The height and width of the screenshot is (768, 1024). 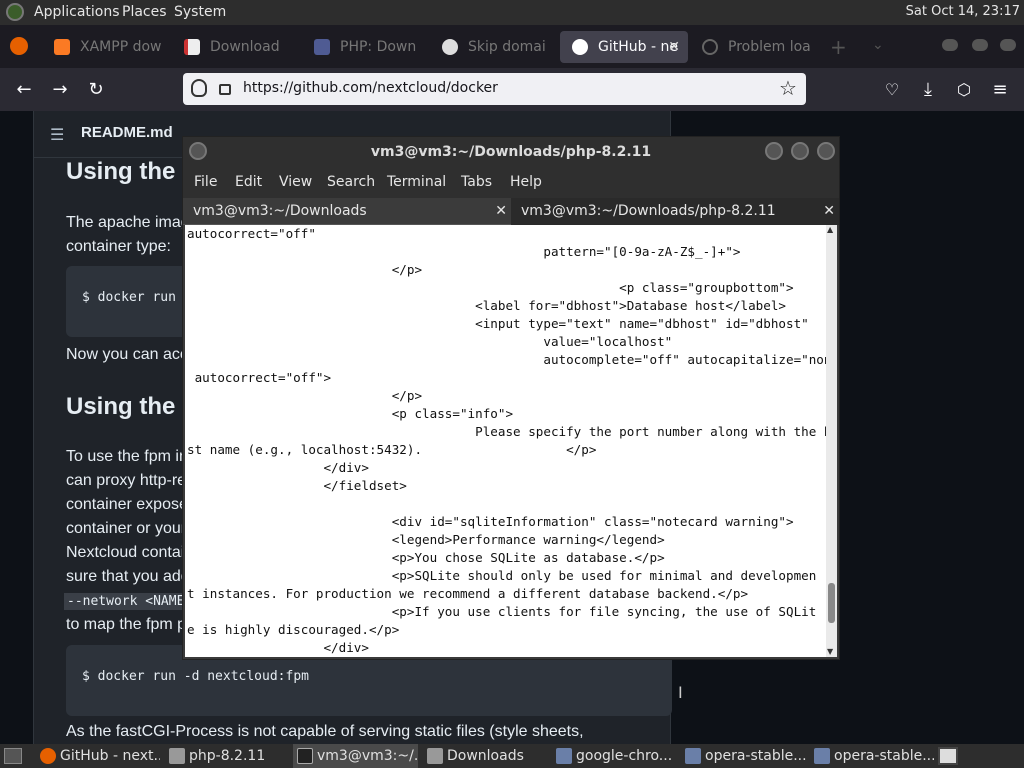 What do you see at coordinates (1000, 90) in the screenshot?
I see `hamburger-menu-icon: ≡` at bounding box center [1000, 90].